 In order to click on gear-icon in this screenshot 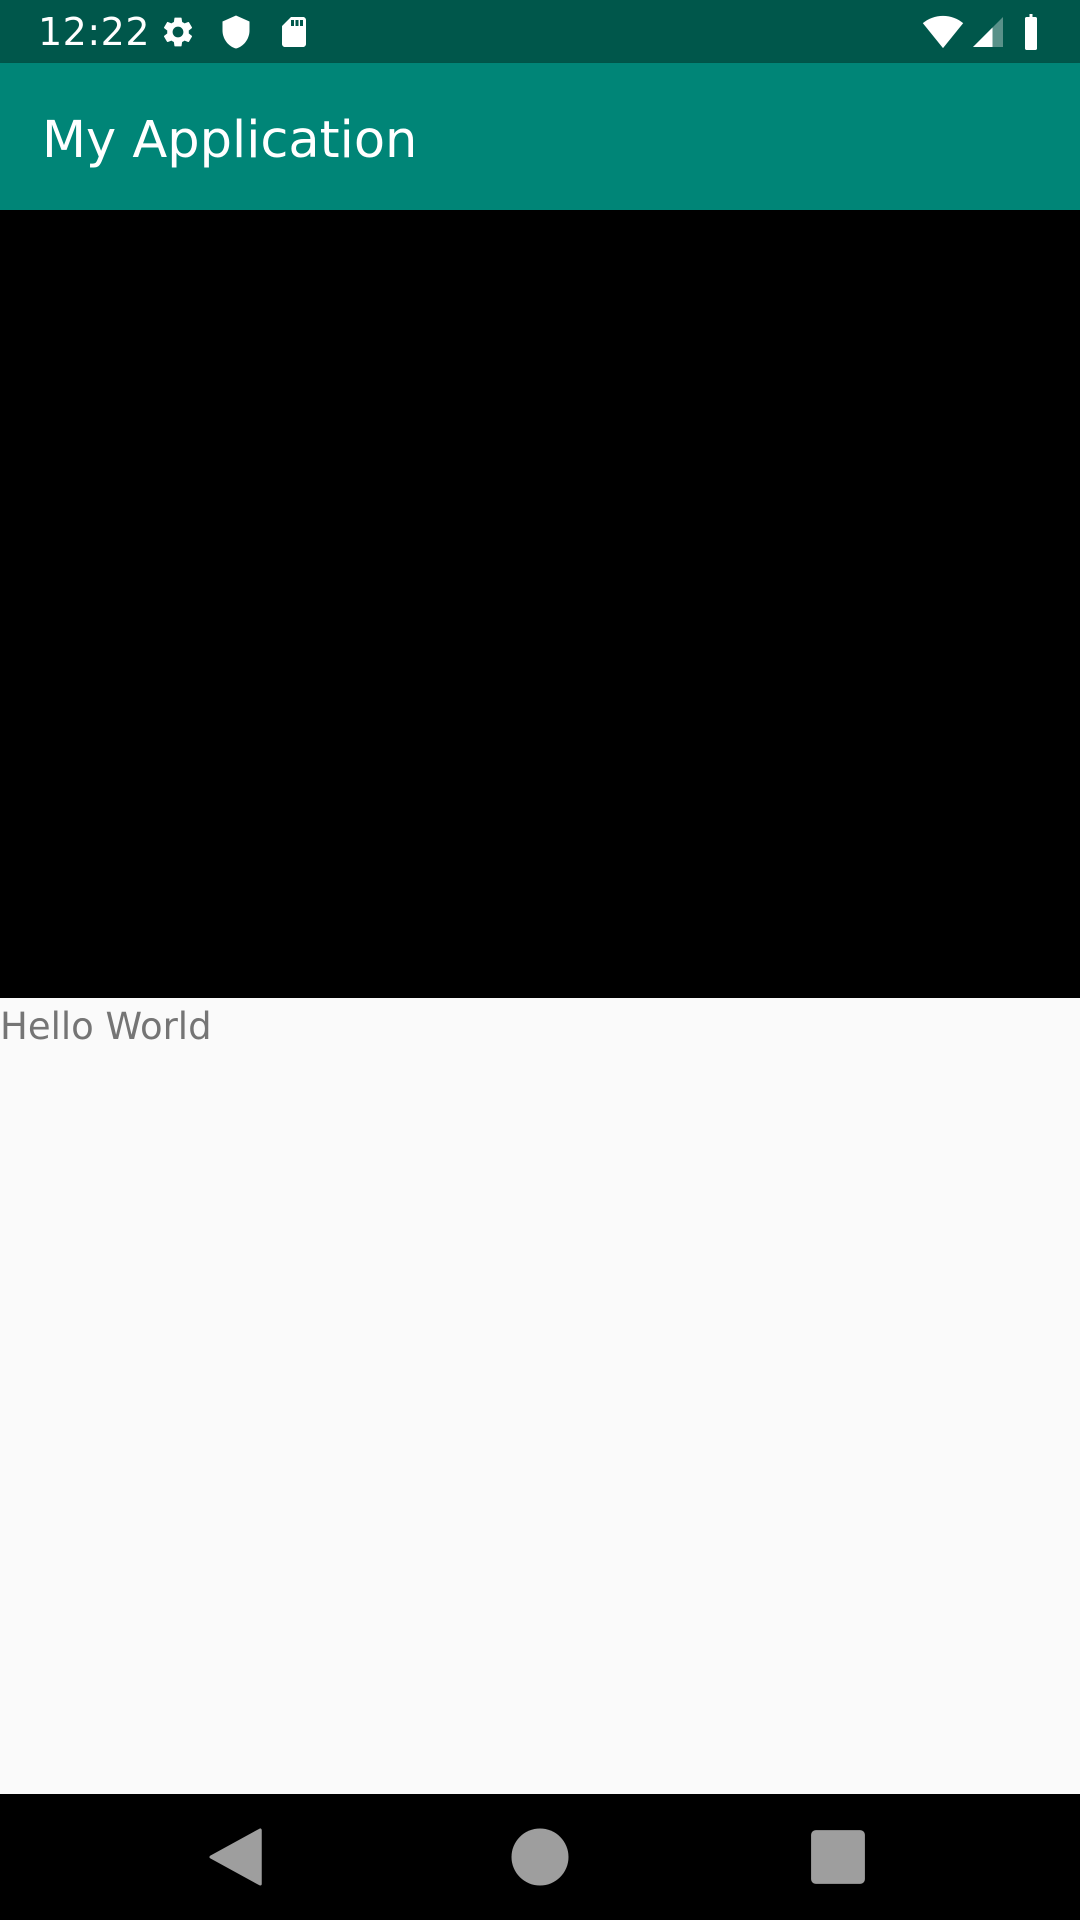, I will do `click(178, 32)`.